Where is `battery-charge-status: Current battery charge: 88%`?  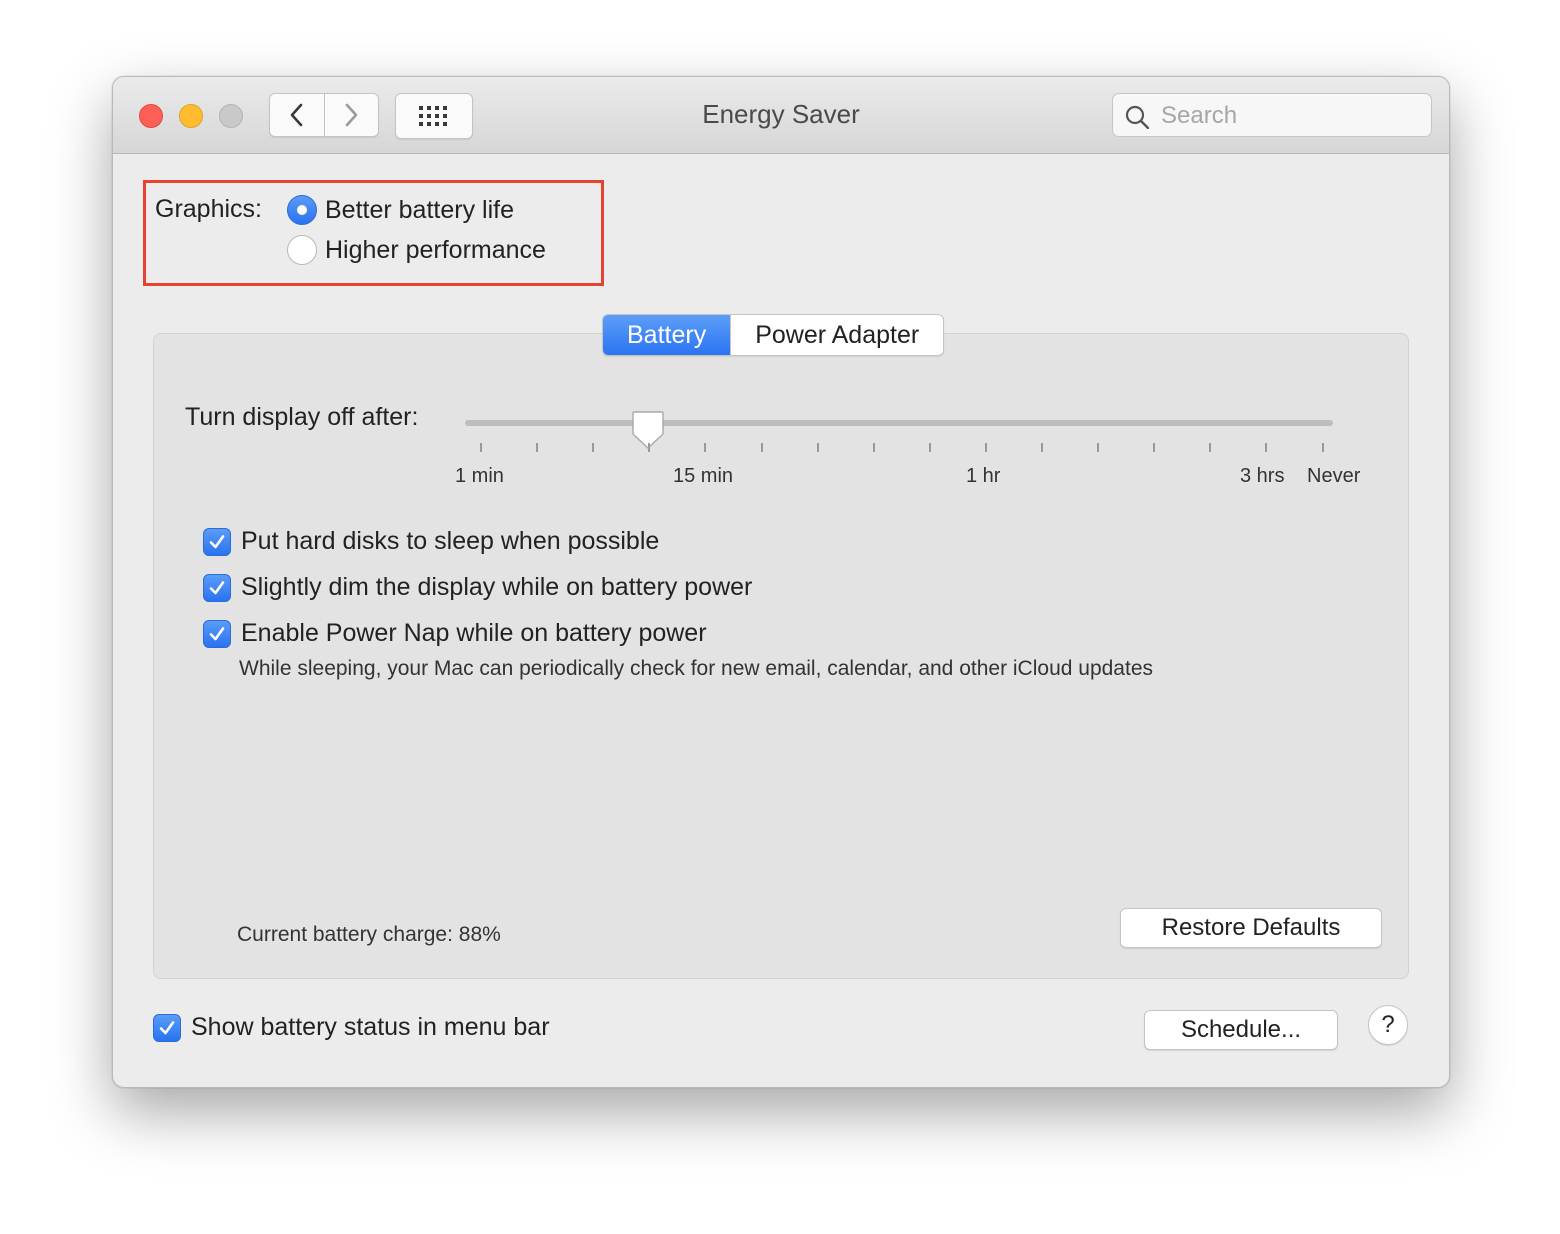 battery-charge-status: Current battery charge: 88% is located at coordinates (369, 934).